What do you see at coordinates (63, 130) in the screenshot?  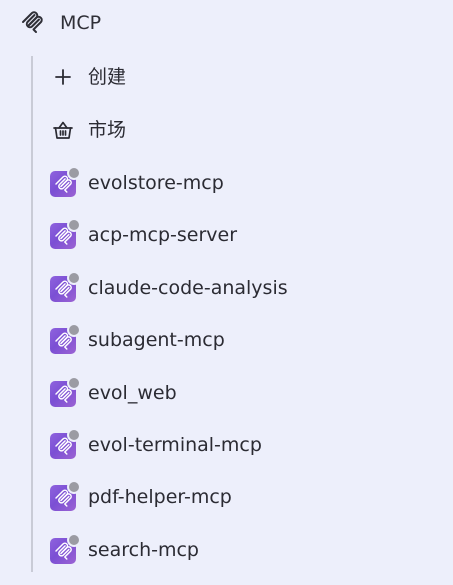 I see `basket-icon` at bounding box center [63, 130].